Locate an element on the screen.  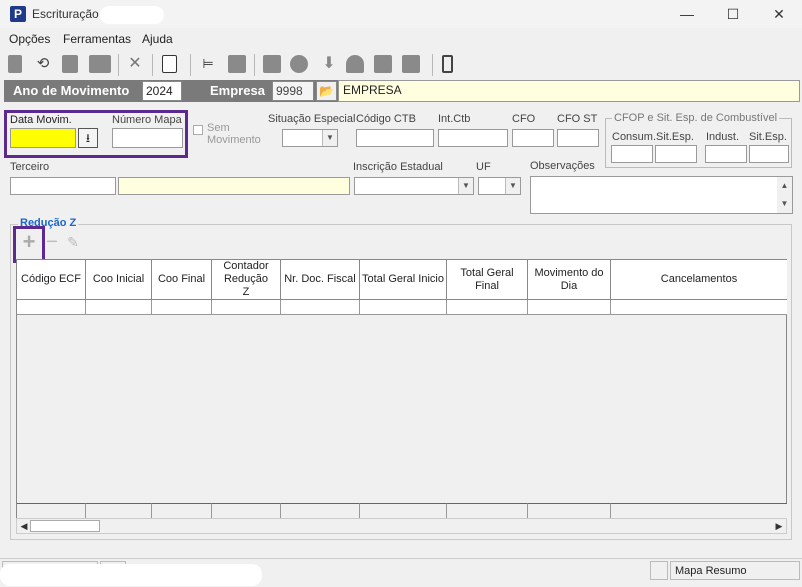
sit-esp-indust-field is located at coordinates (769, 154).